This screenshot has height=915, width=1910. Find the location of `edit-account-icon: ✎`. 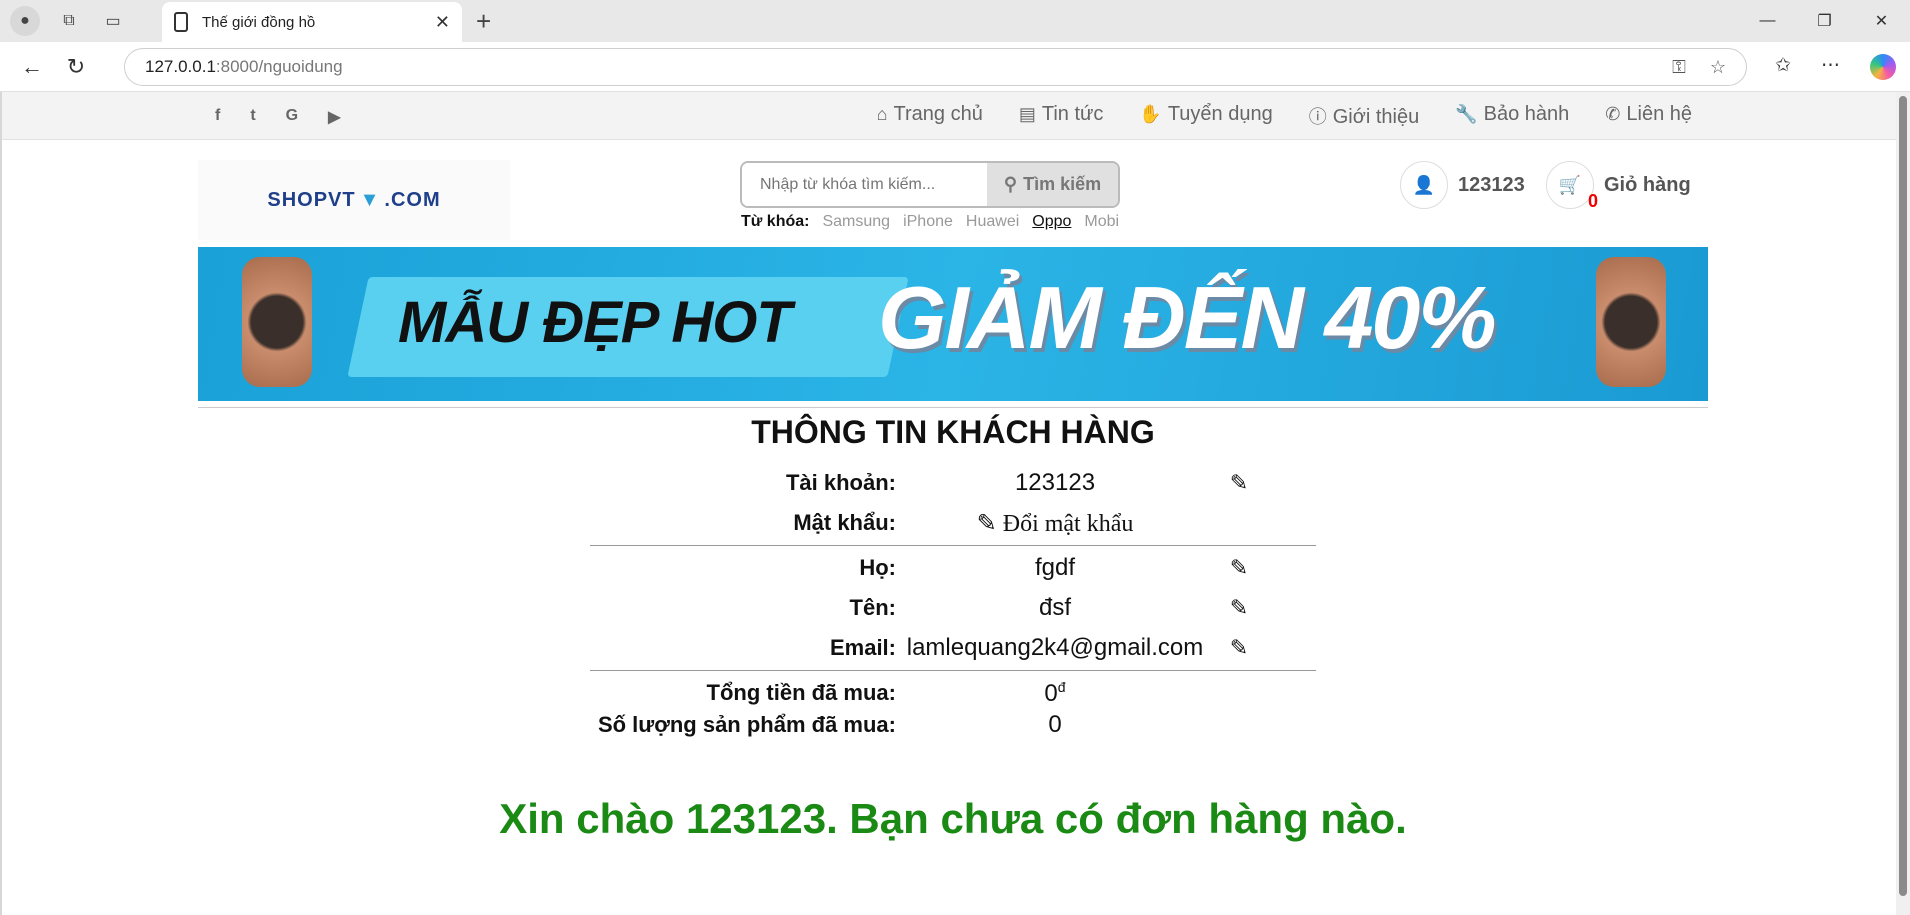

edit-account-icon: ✎ is located at coordinates (1239, 483).